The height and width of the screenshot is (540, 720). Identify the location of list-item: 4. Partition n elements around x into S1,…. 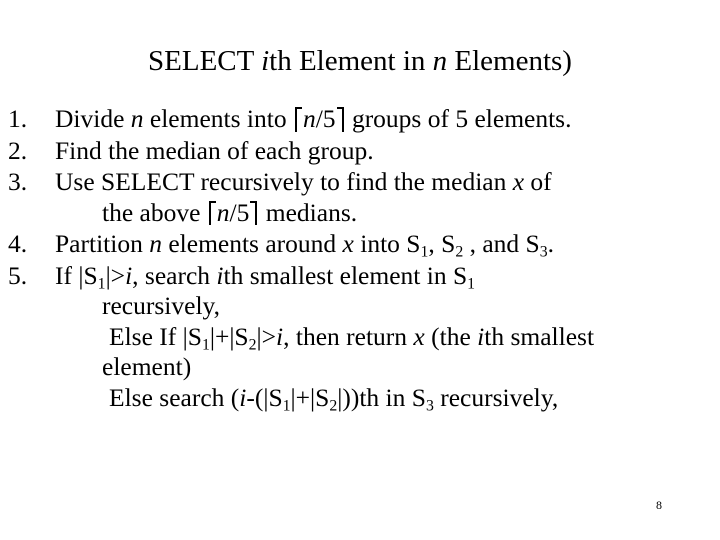
(361, 244).